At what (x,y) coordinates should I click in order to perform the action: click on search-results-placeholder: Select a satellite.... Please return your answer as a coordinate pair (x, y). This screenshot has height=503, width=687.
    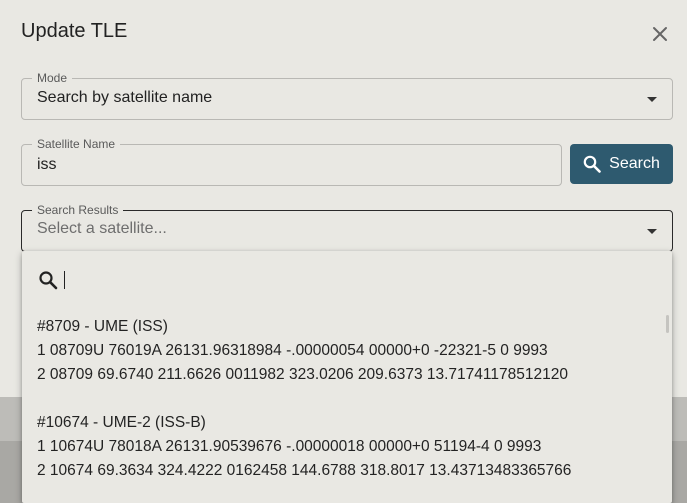
    Looking at the image, I should click on (102, 228).